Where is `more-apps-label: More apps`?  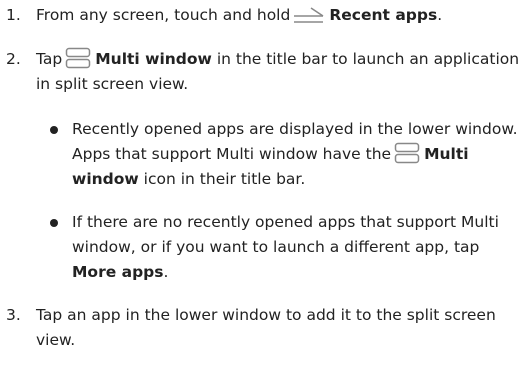
more-apps-label: More apps is located at coordinates (118, 272).